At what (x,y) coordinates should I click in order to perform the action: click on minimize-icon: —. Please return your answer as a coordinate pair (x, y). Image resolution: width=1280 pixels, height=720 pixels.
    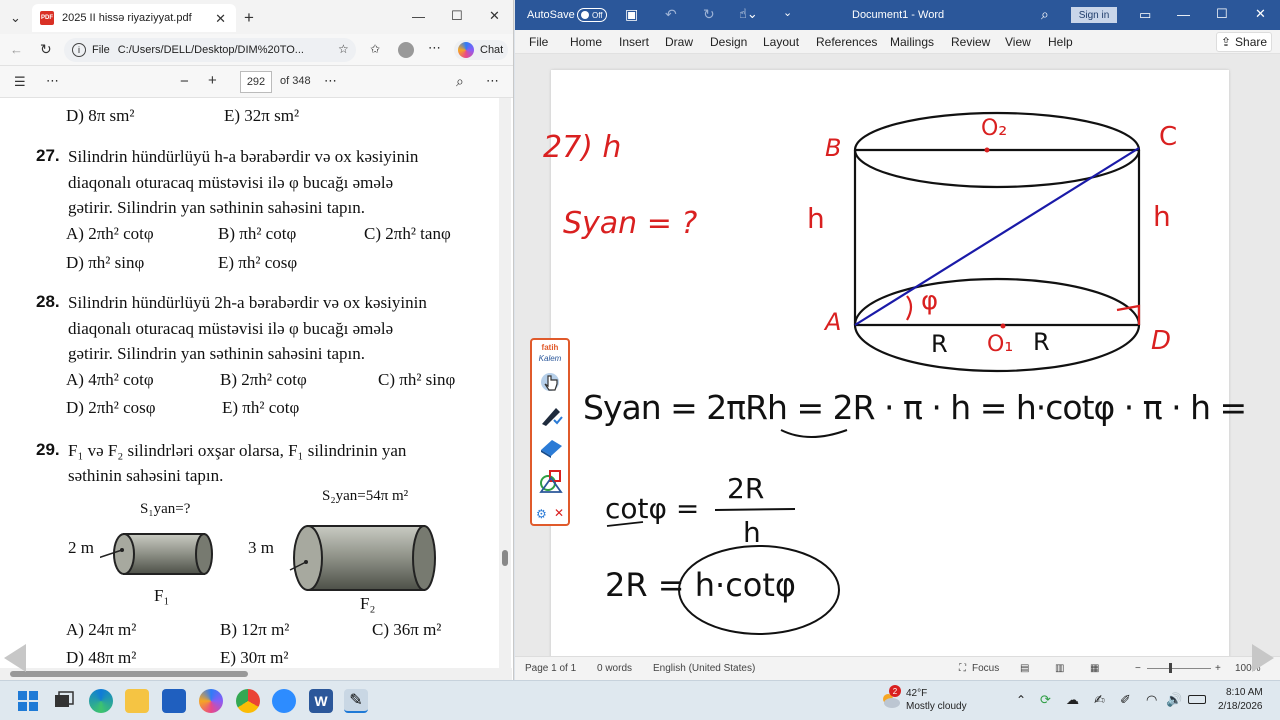
    Looking at the image, I should click on (418, 16).